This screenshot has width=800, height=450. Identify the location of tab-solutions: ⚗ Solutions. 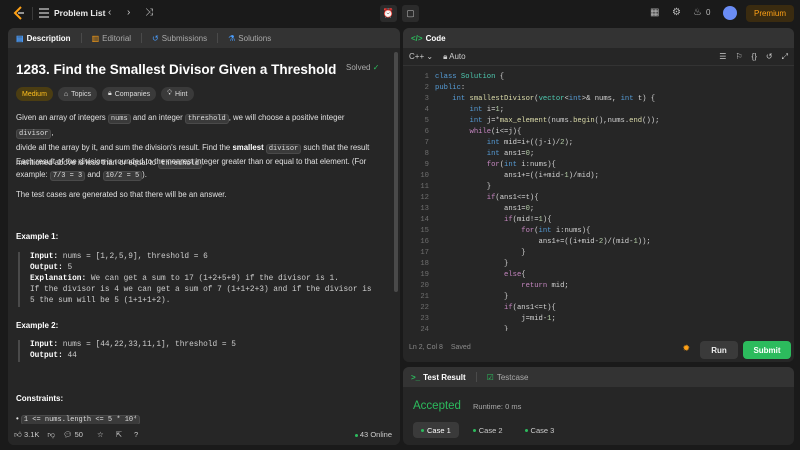
(249, 38).